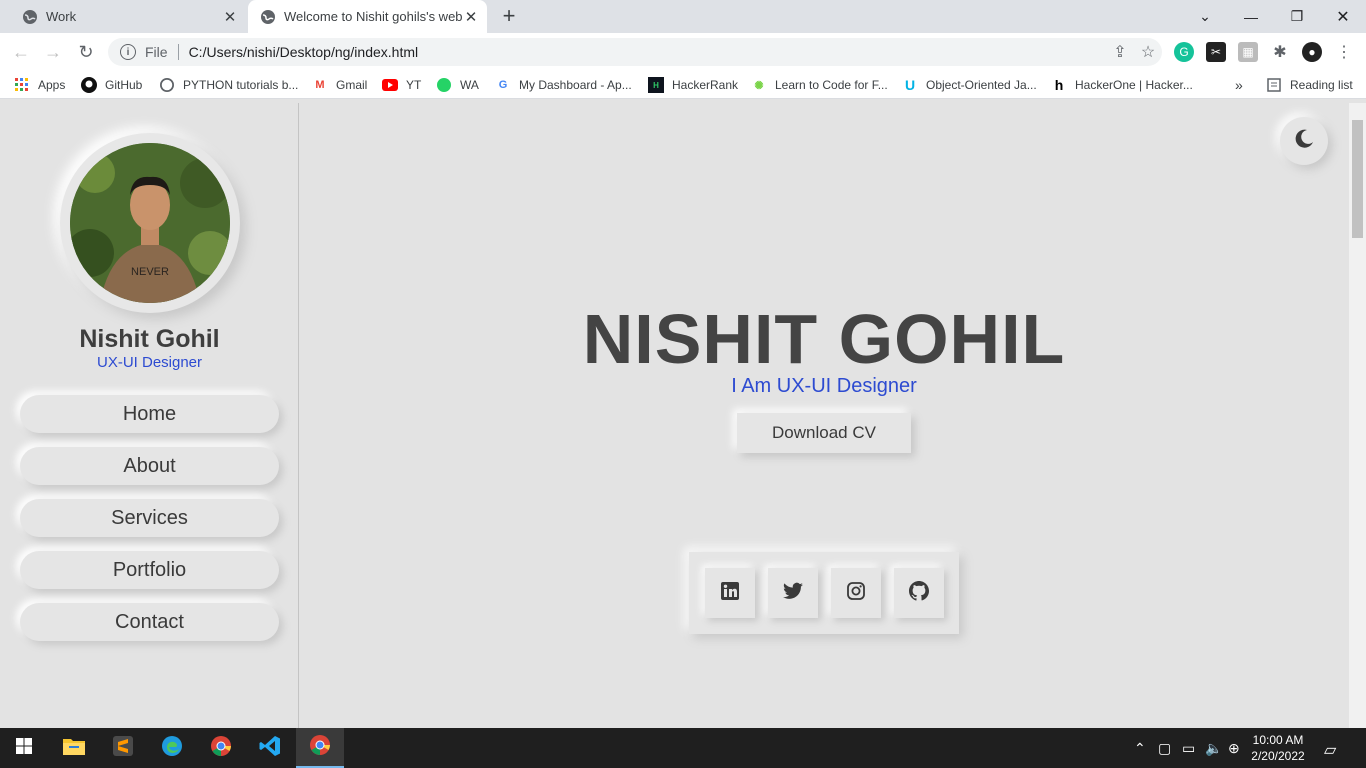  I want to click on reading-list-label: Reading list, so click(1321, 85).